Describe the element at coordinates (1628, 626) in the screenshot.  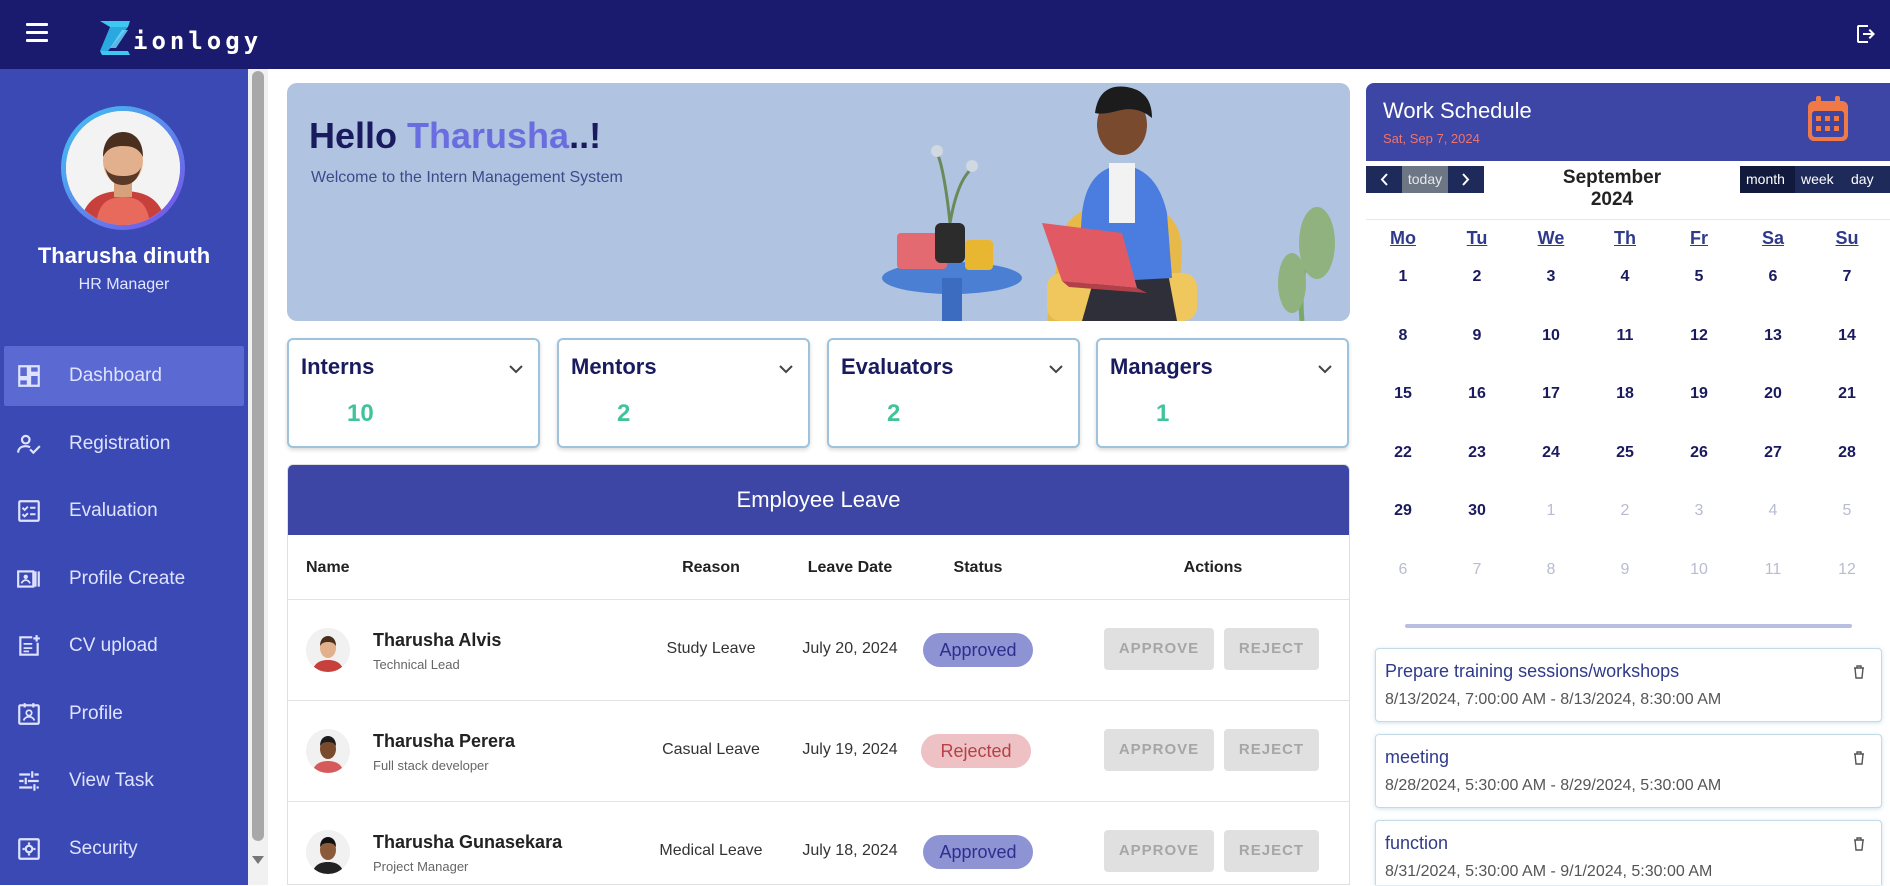
I see `schedule-divider` at that location.